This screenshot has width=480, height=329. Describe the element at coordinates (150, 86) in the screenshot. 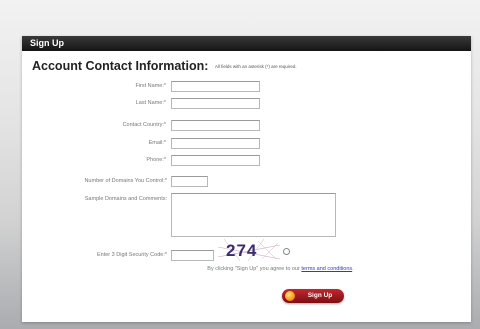

I see `first-name-label: First Name:*` at that location.